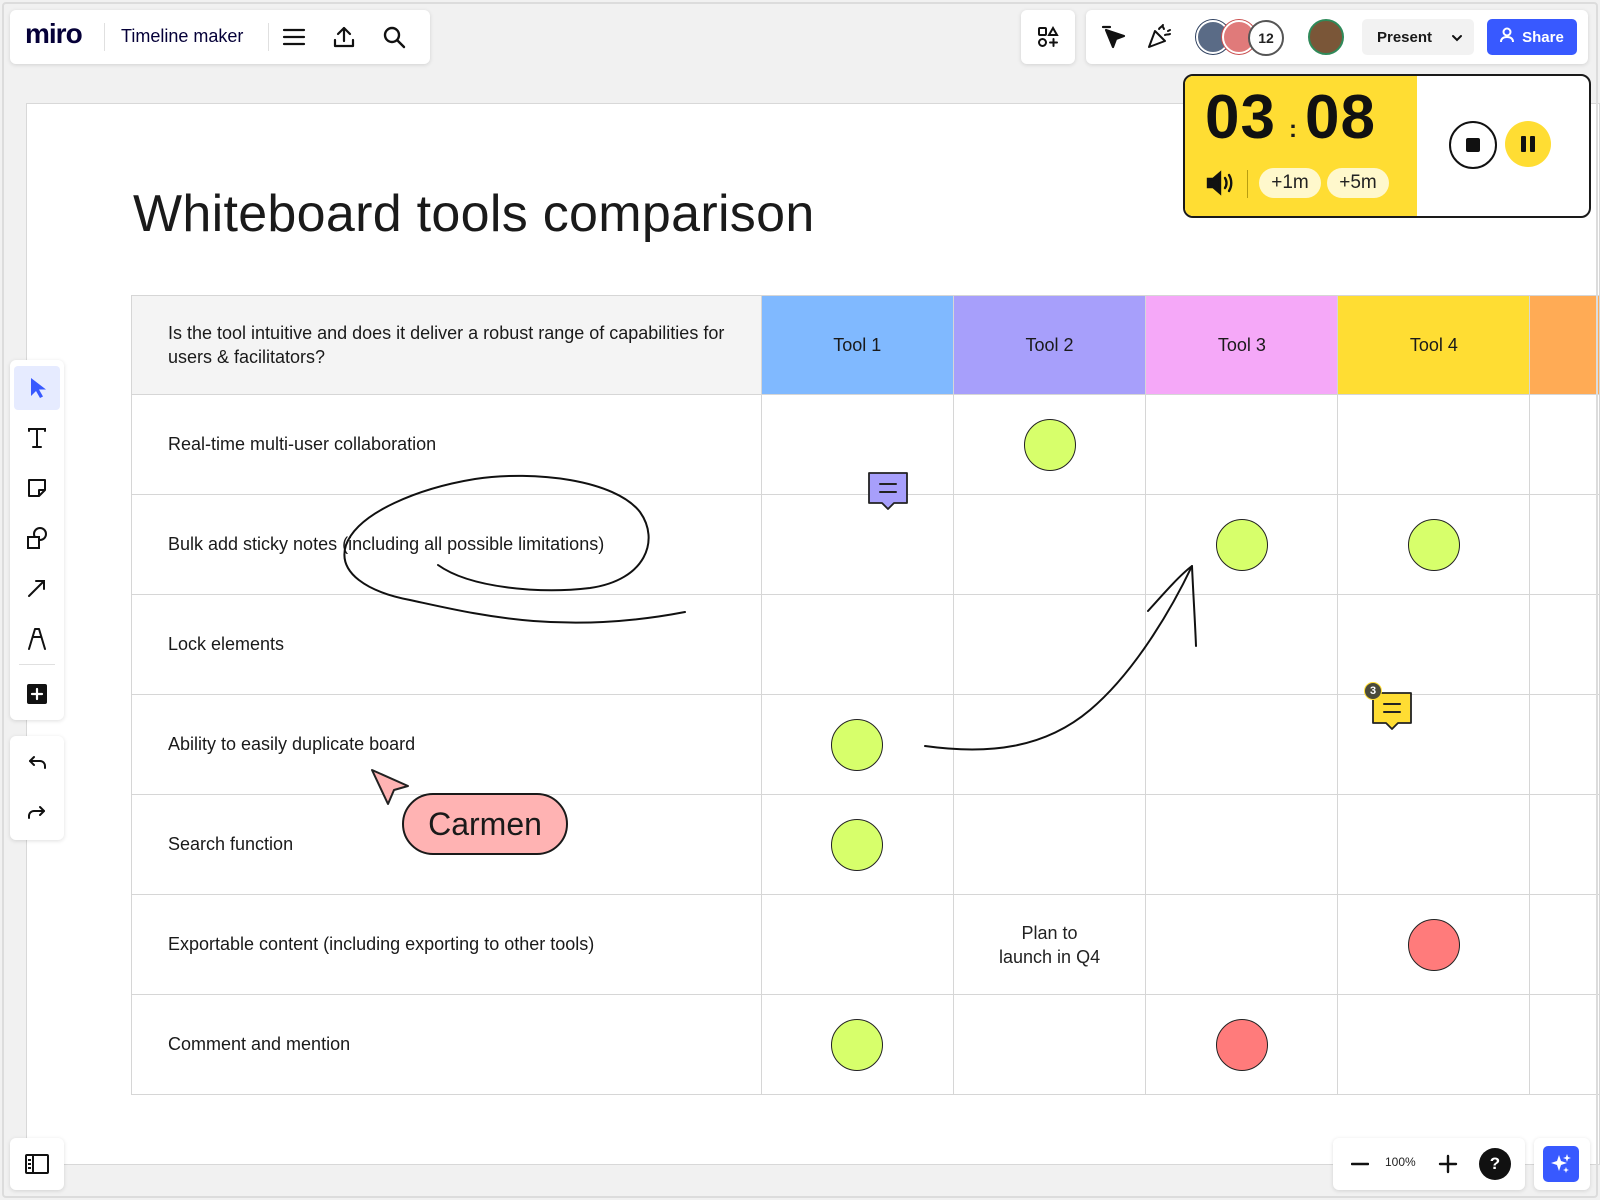 Image resolution: width=1600 pixels, height=1200 pixels. What do you see at coordinates (390, 788) in the screenshot?
I see `collaborator-cursor-icon` at bounding box center [390, 788].